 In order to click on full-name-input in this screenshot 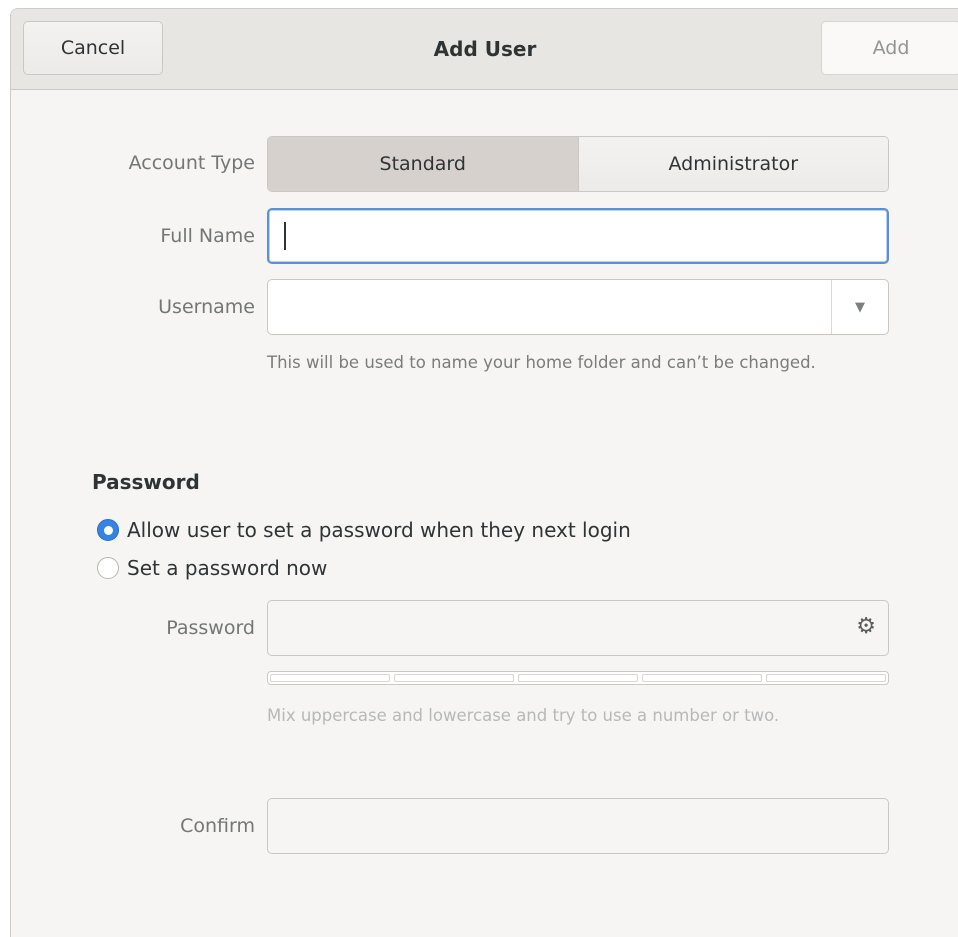, I will do `click(578, 236)`.